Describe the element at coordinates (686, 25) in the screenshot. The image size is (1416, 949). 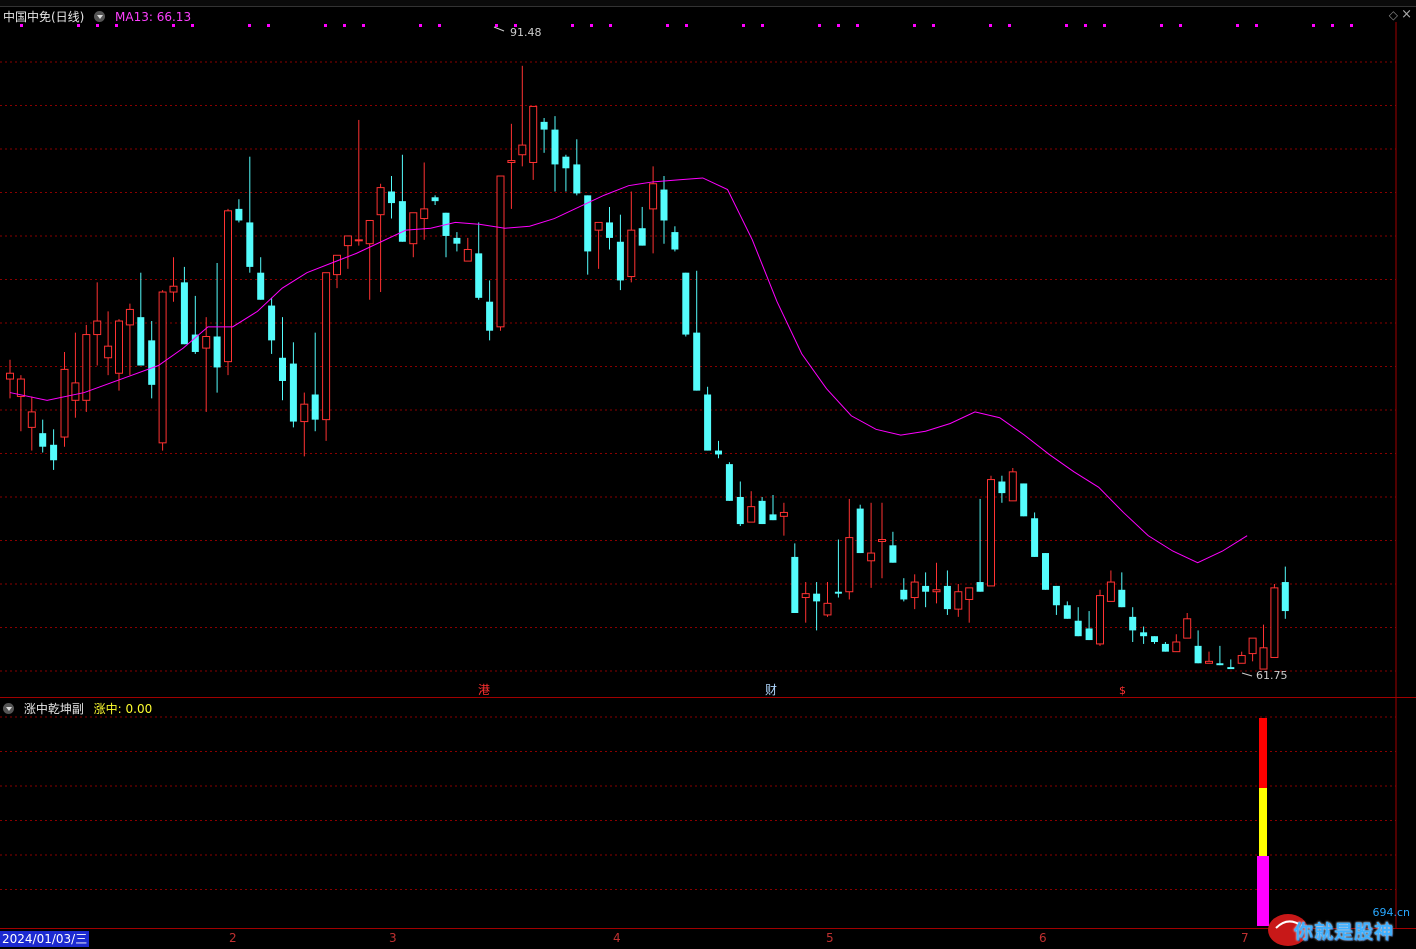
I see `signal-dots-row` at that location.